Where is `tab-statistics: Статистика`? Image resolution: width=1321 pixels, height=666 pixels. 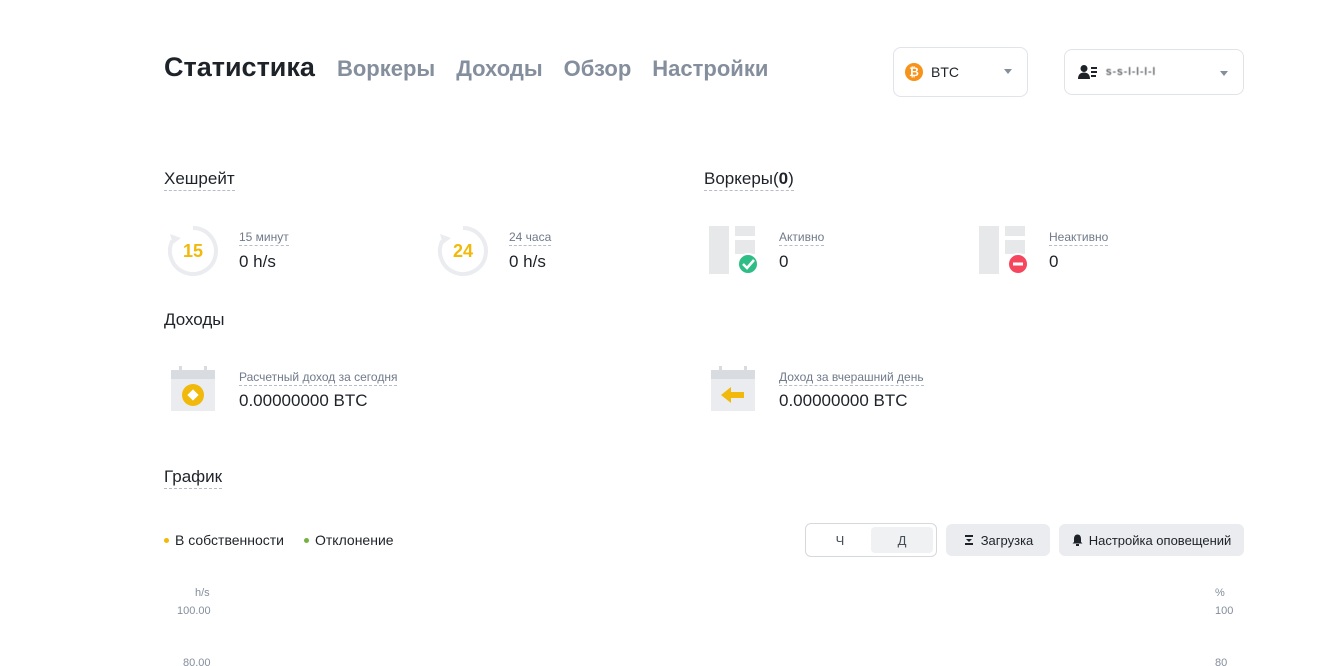 tab-statistics: Статистика is located at coordinates (239, 67).